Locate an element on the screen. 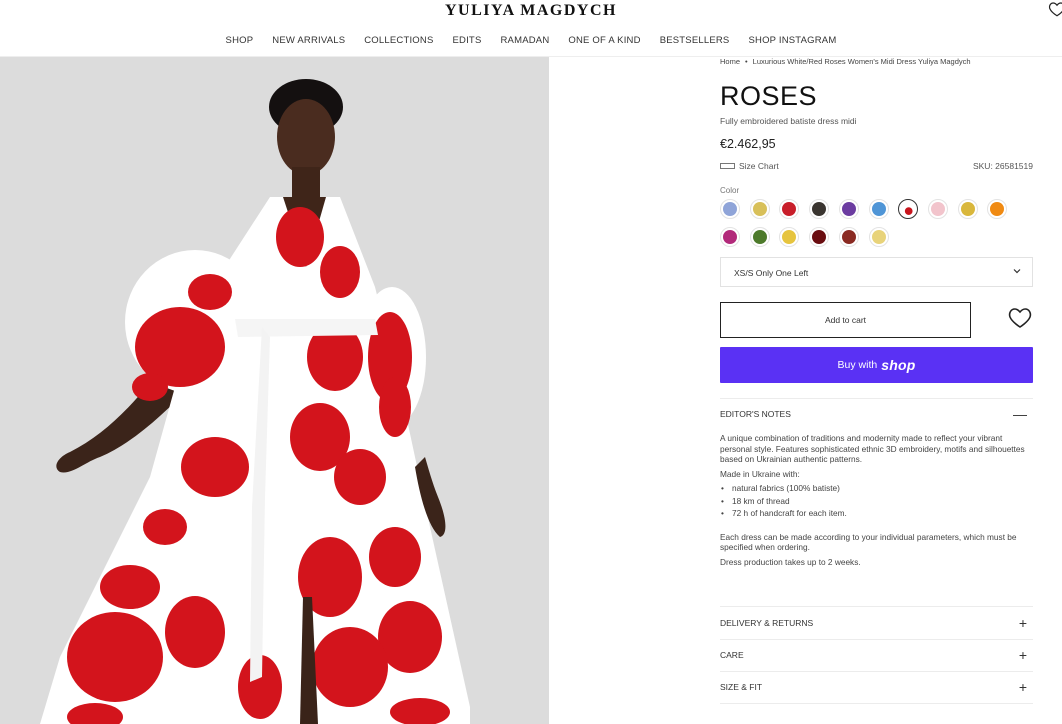 This screenshot has width=1062, height=724. brand-logo: YULIYA MAGDYCH is located at coordinates (531, 11).